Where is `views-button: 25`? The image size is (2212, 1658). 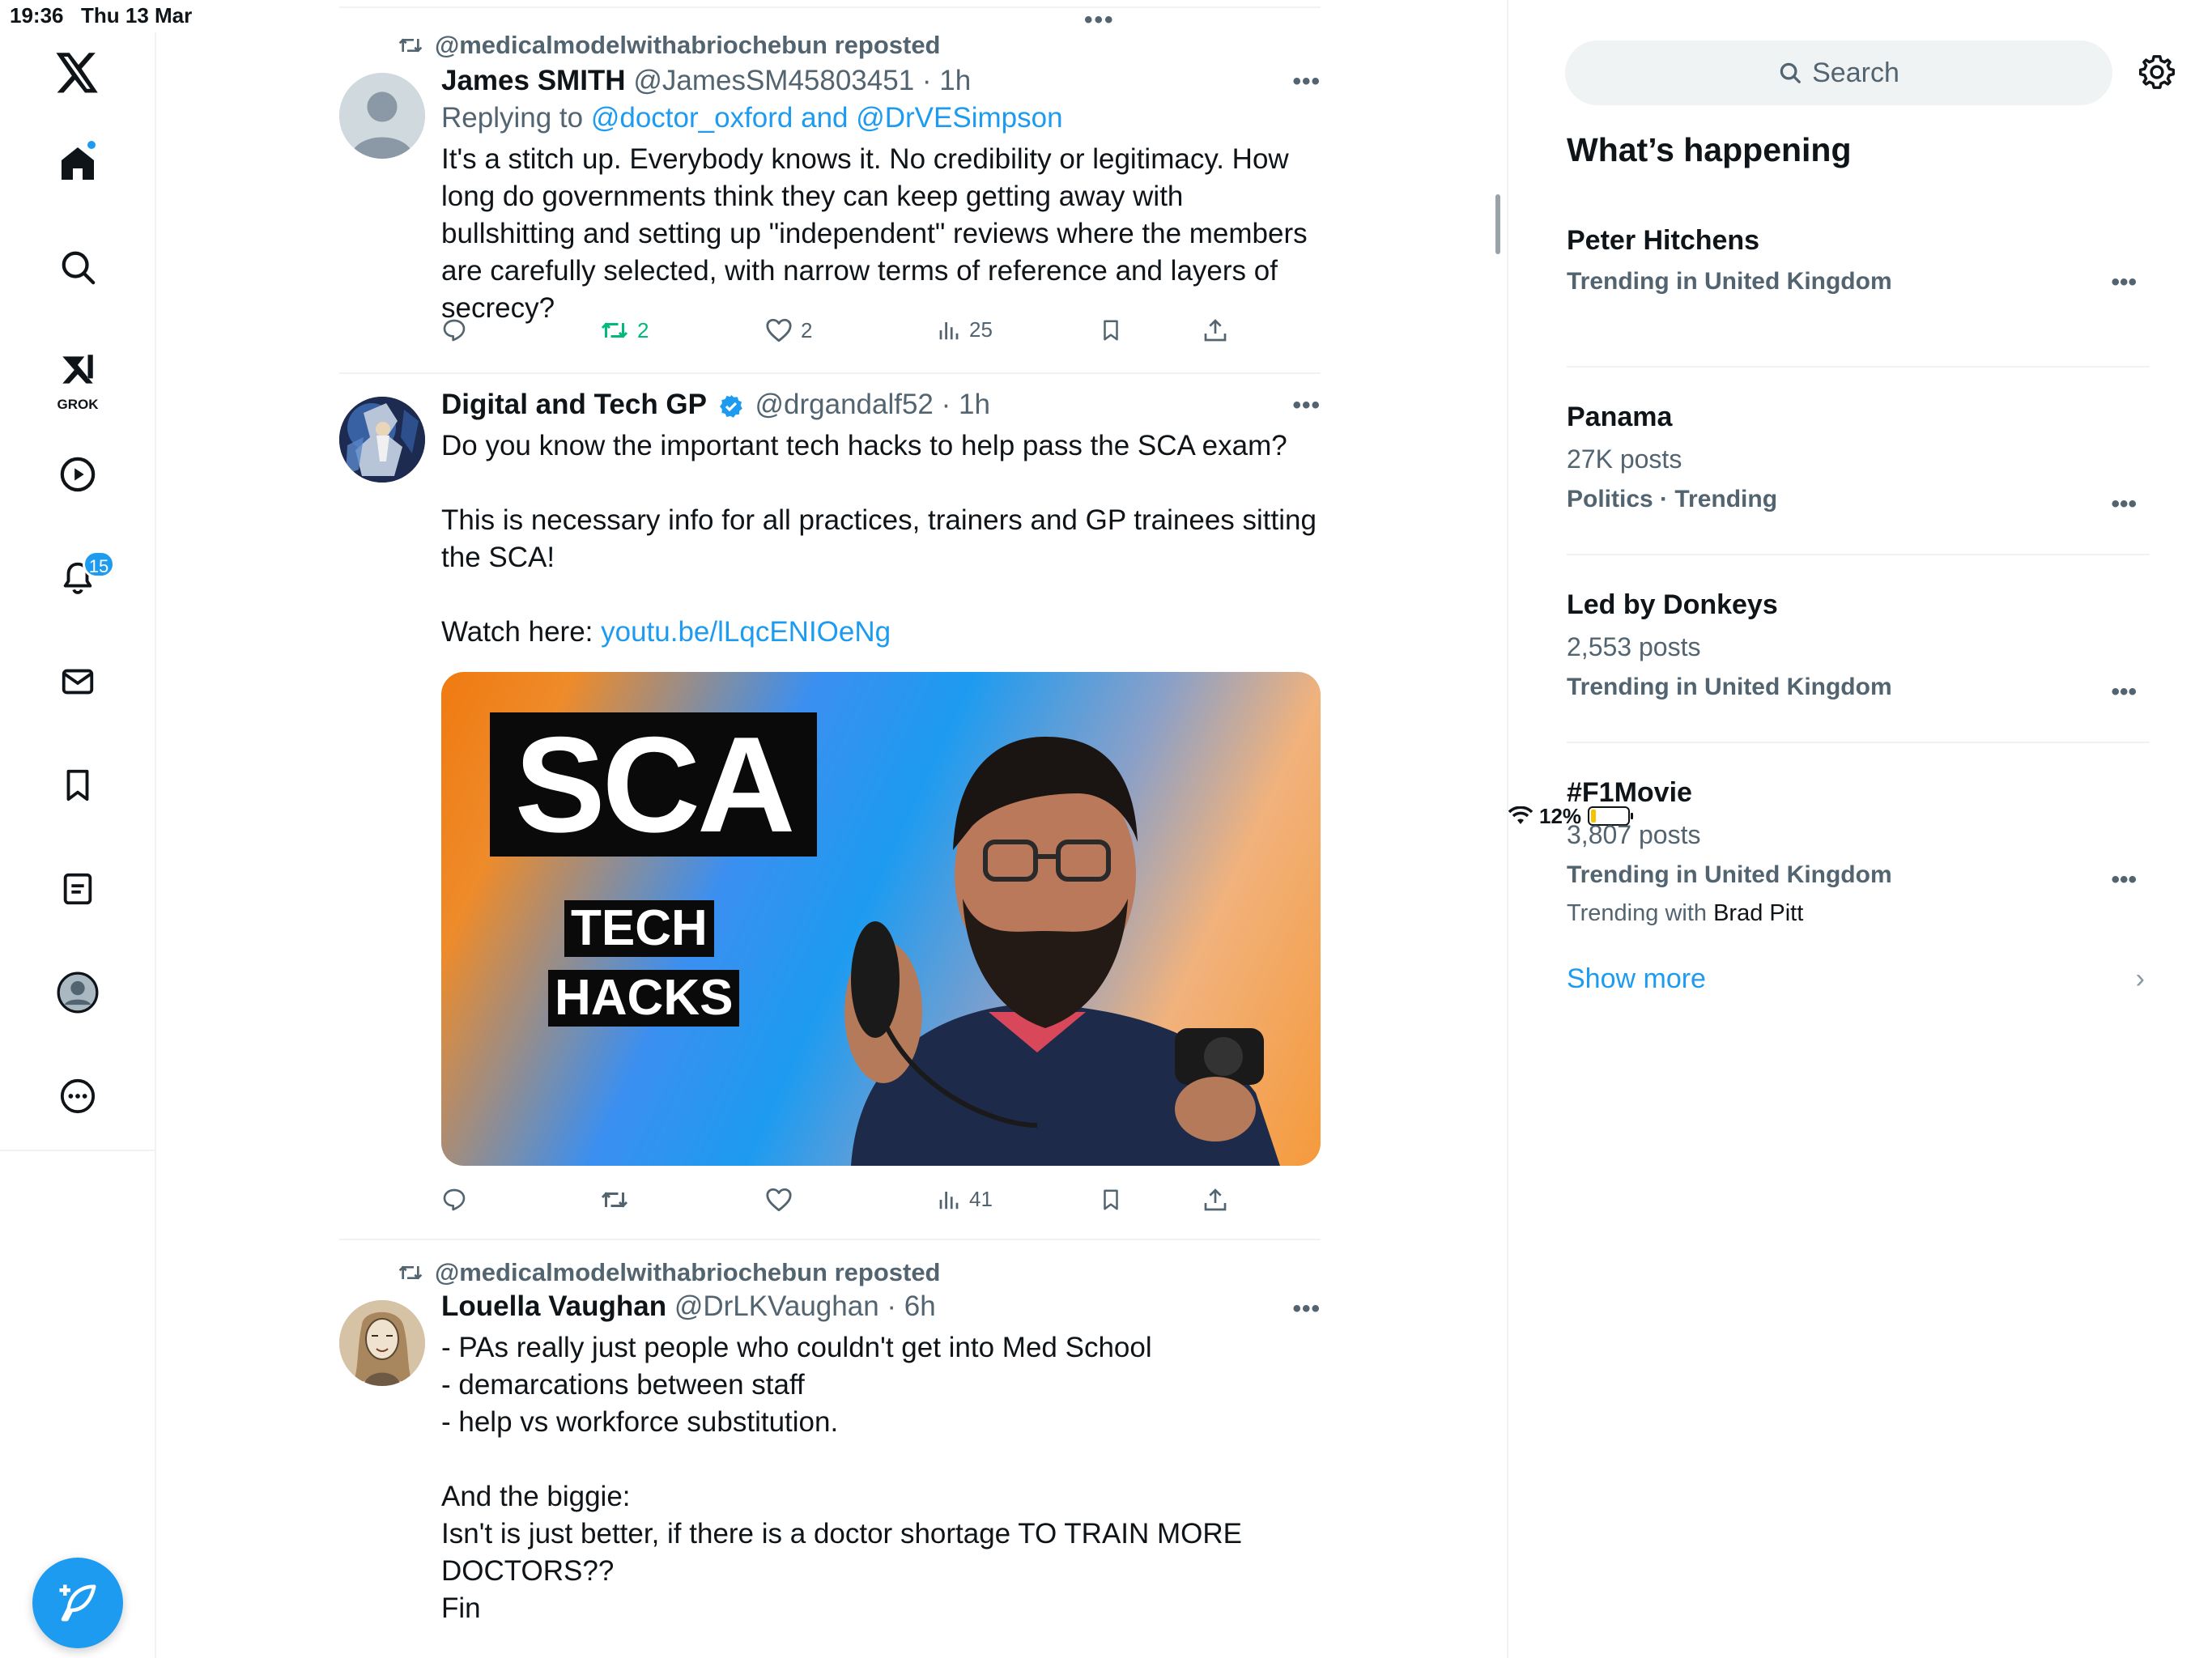
views-button: 25 is located at coordinates (965, 329).